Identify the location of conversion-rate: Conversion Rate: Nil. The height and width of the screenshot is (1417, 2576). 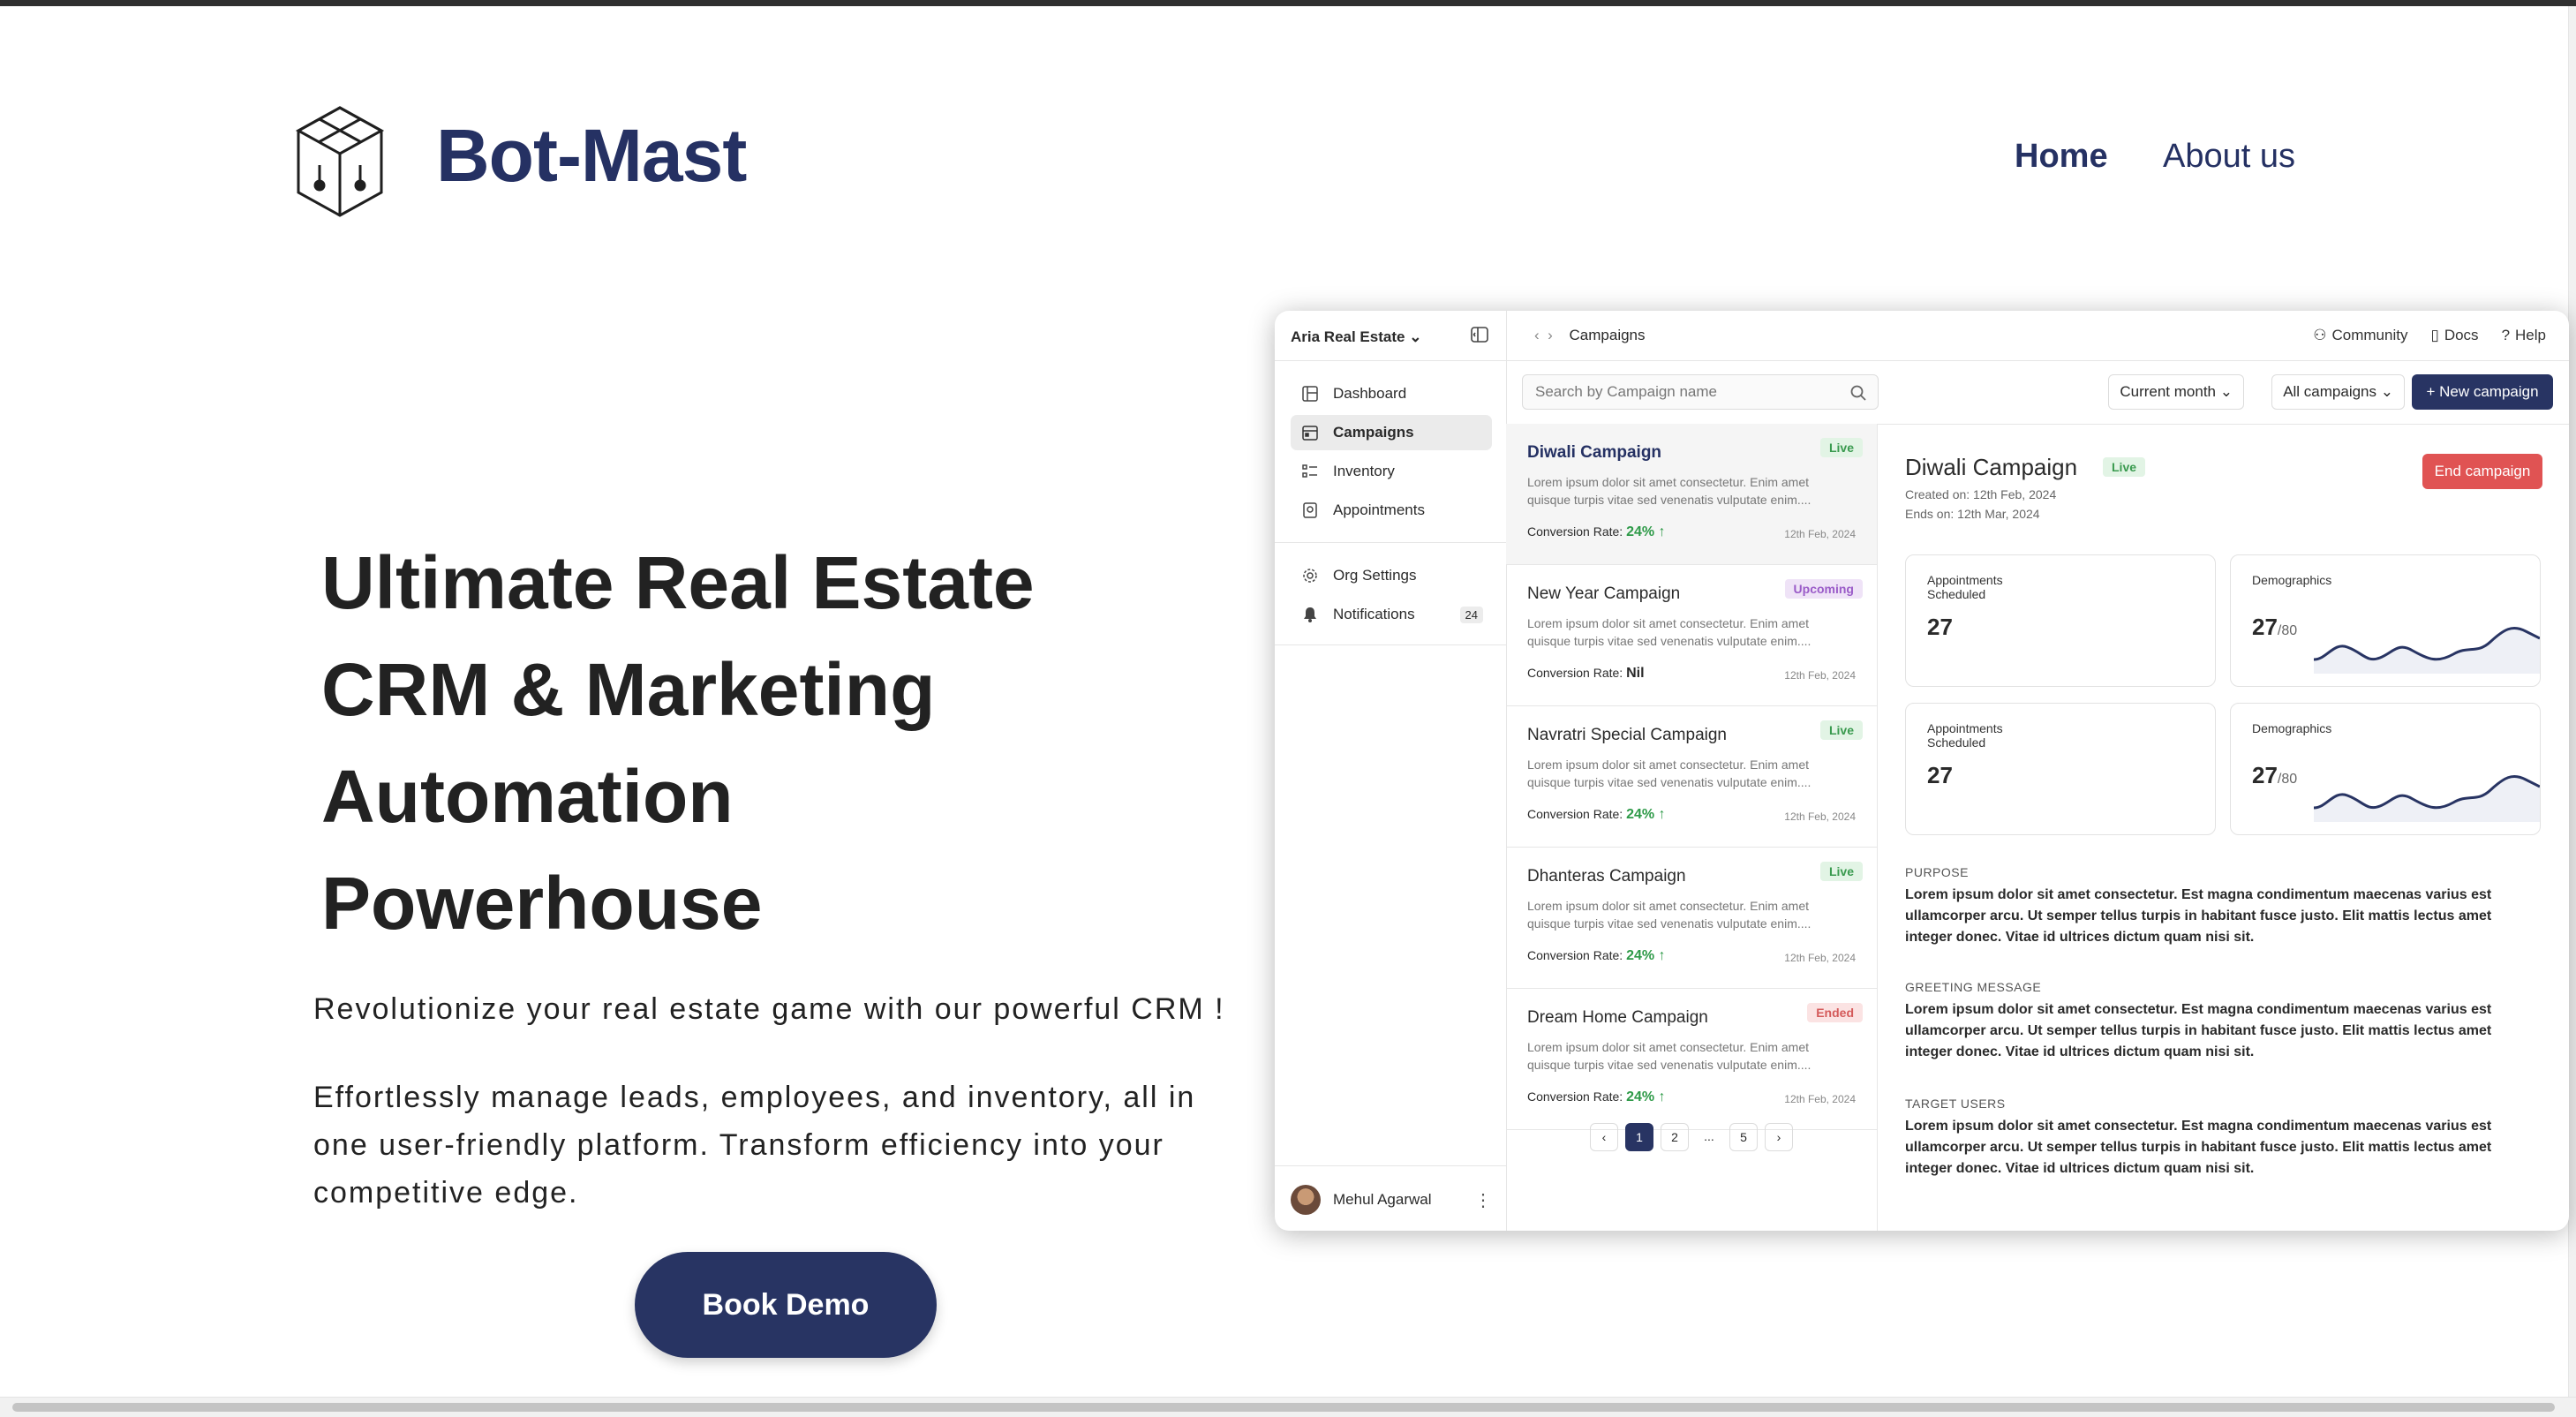
(1586, 674).